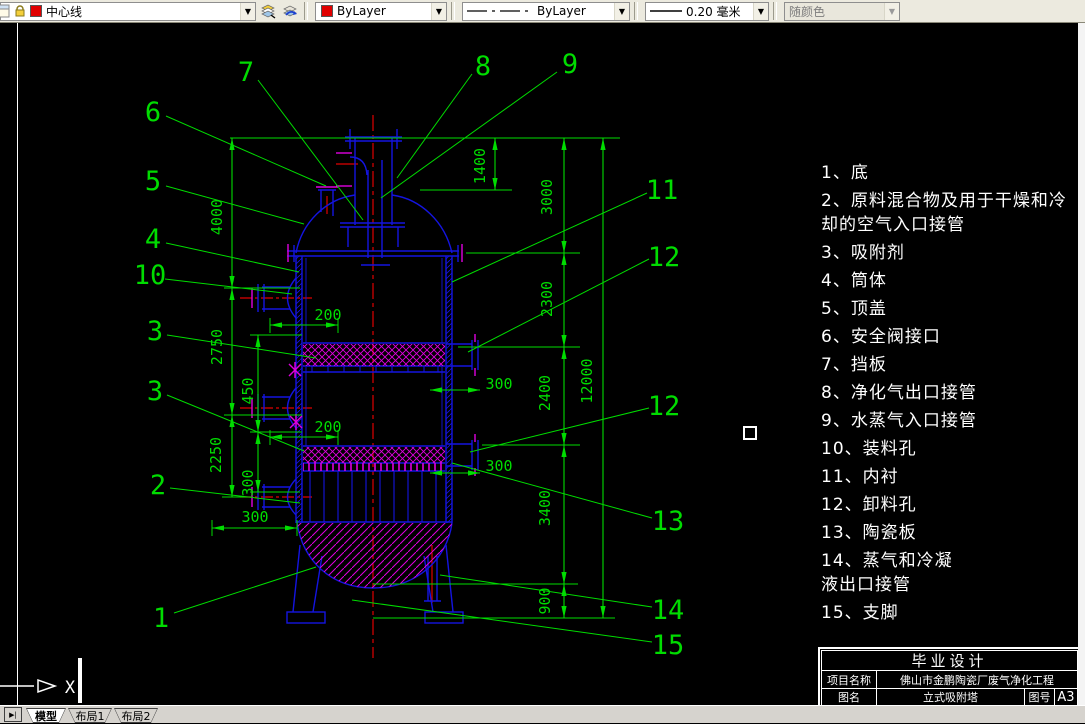 This screenshot has height=724, width=1085. I want to click on callout-4: 4, so click(153, 239).